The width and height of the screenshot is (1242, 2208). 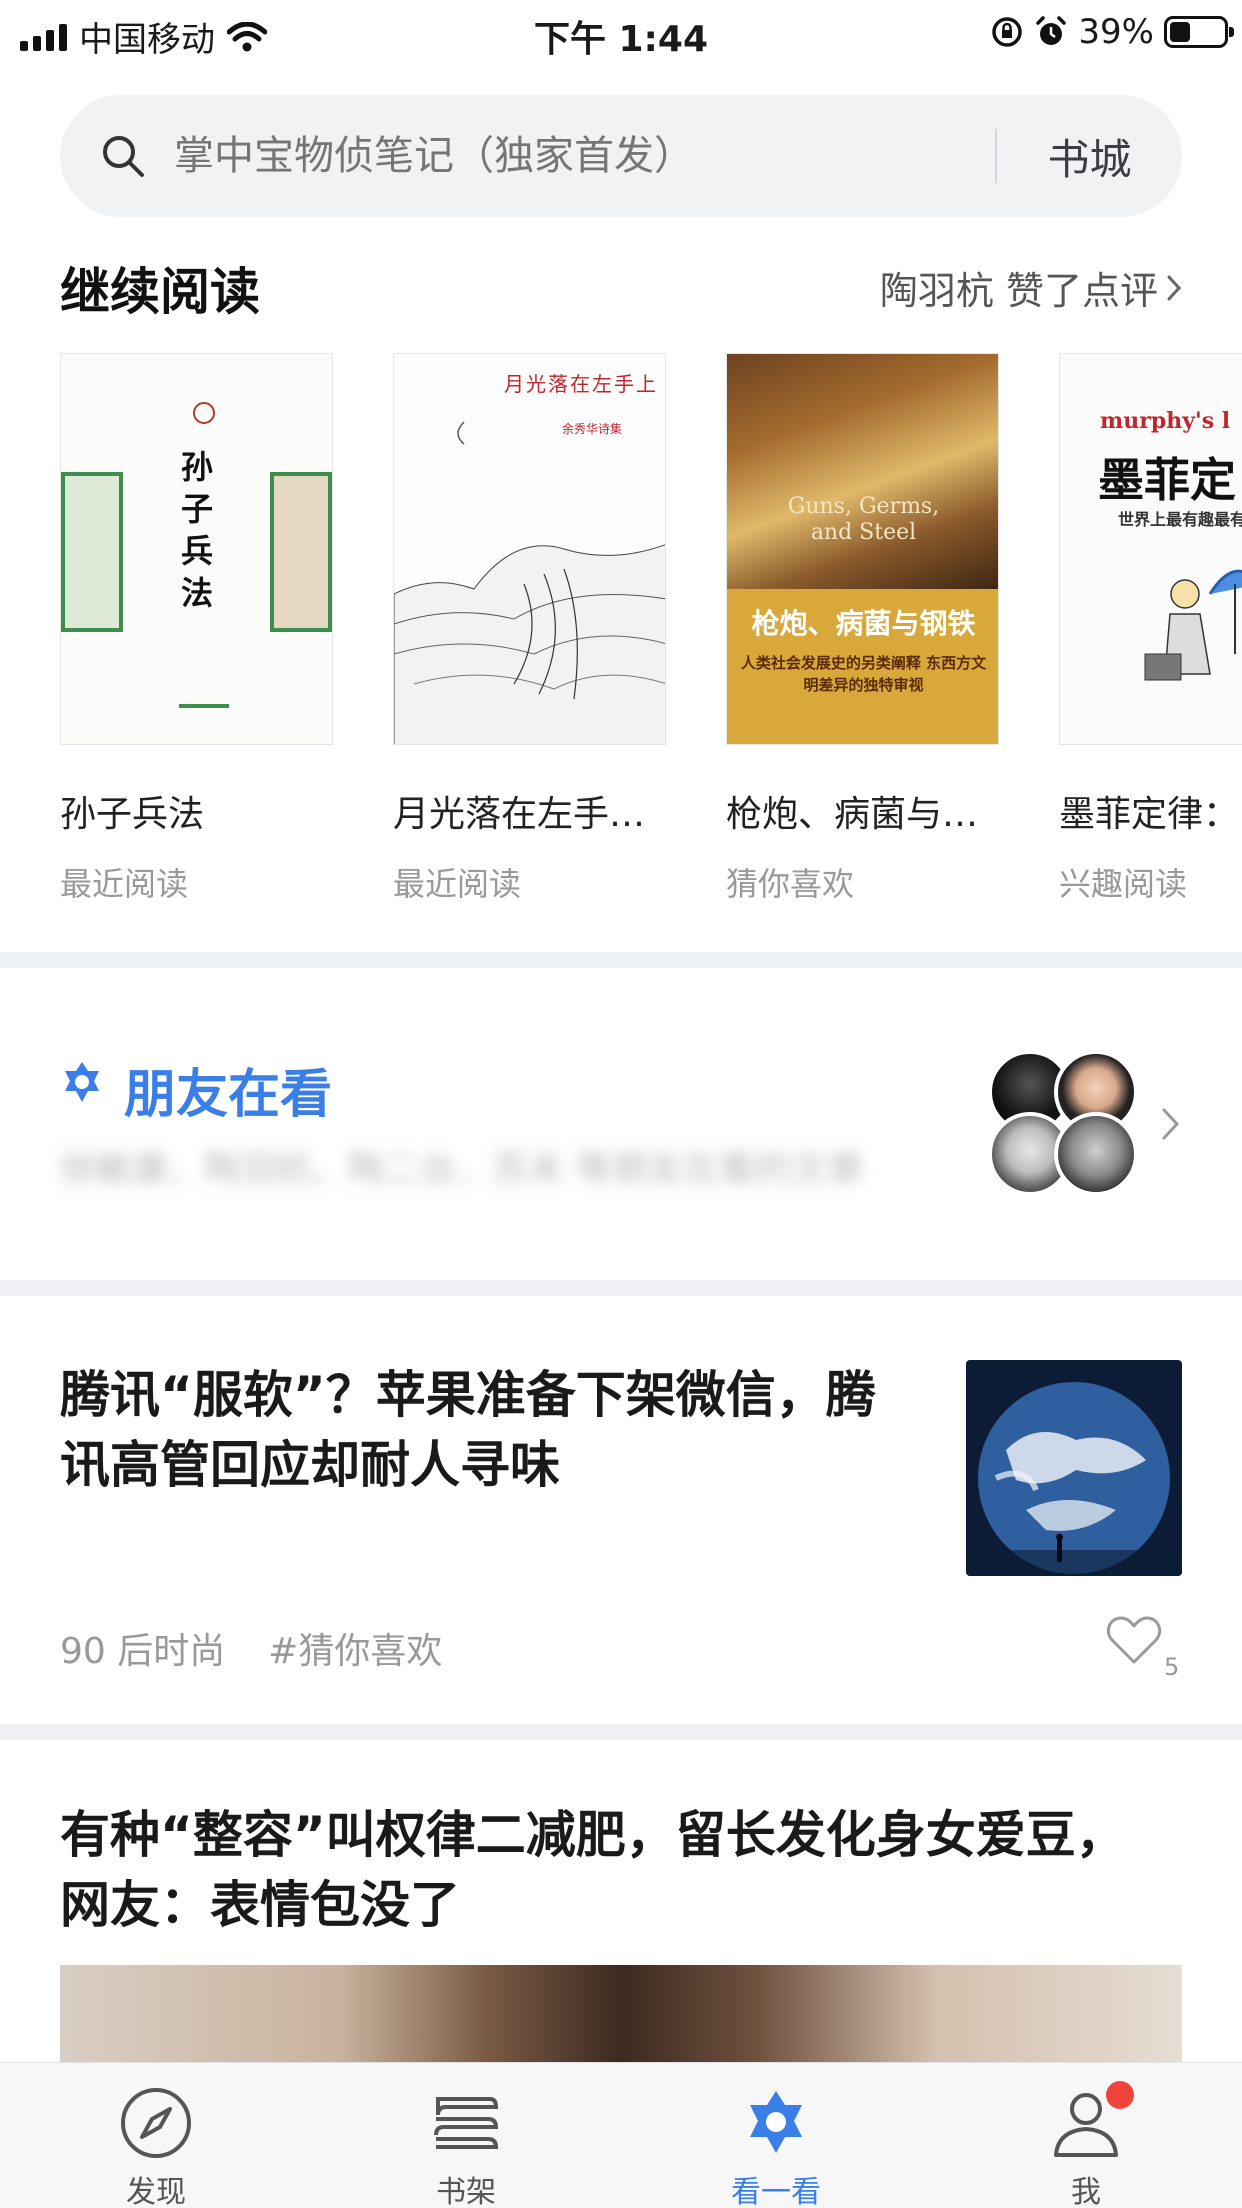 I want to click on notification-badge, so click(x=1120, y=2095).